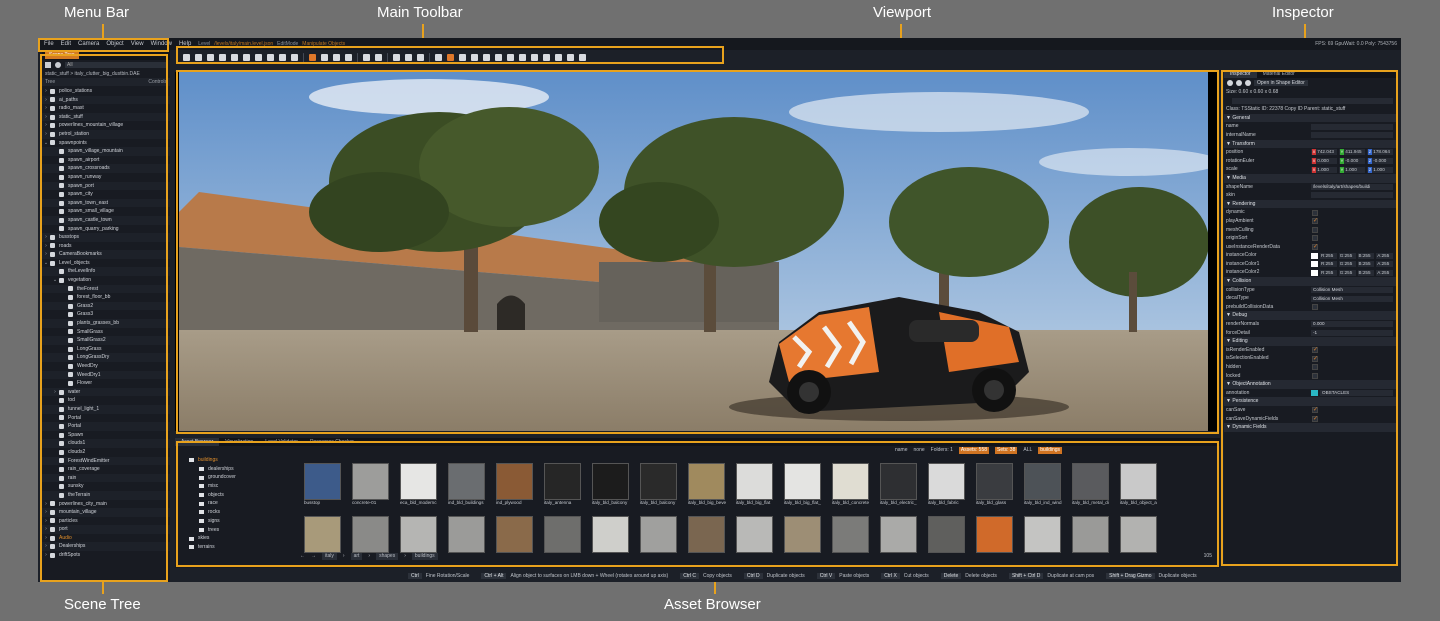  Describe the element at coordinates (239, 460) in the screenshot. I see `asset-folder-item: buildings` at that location.